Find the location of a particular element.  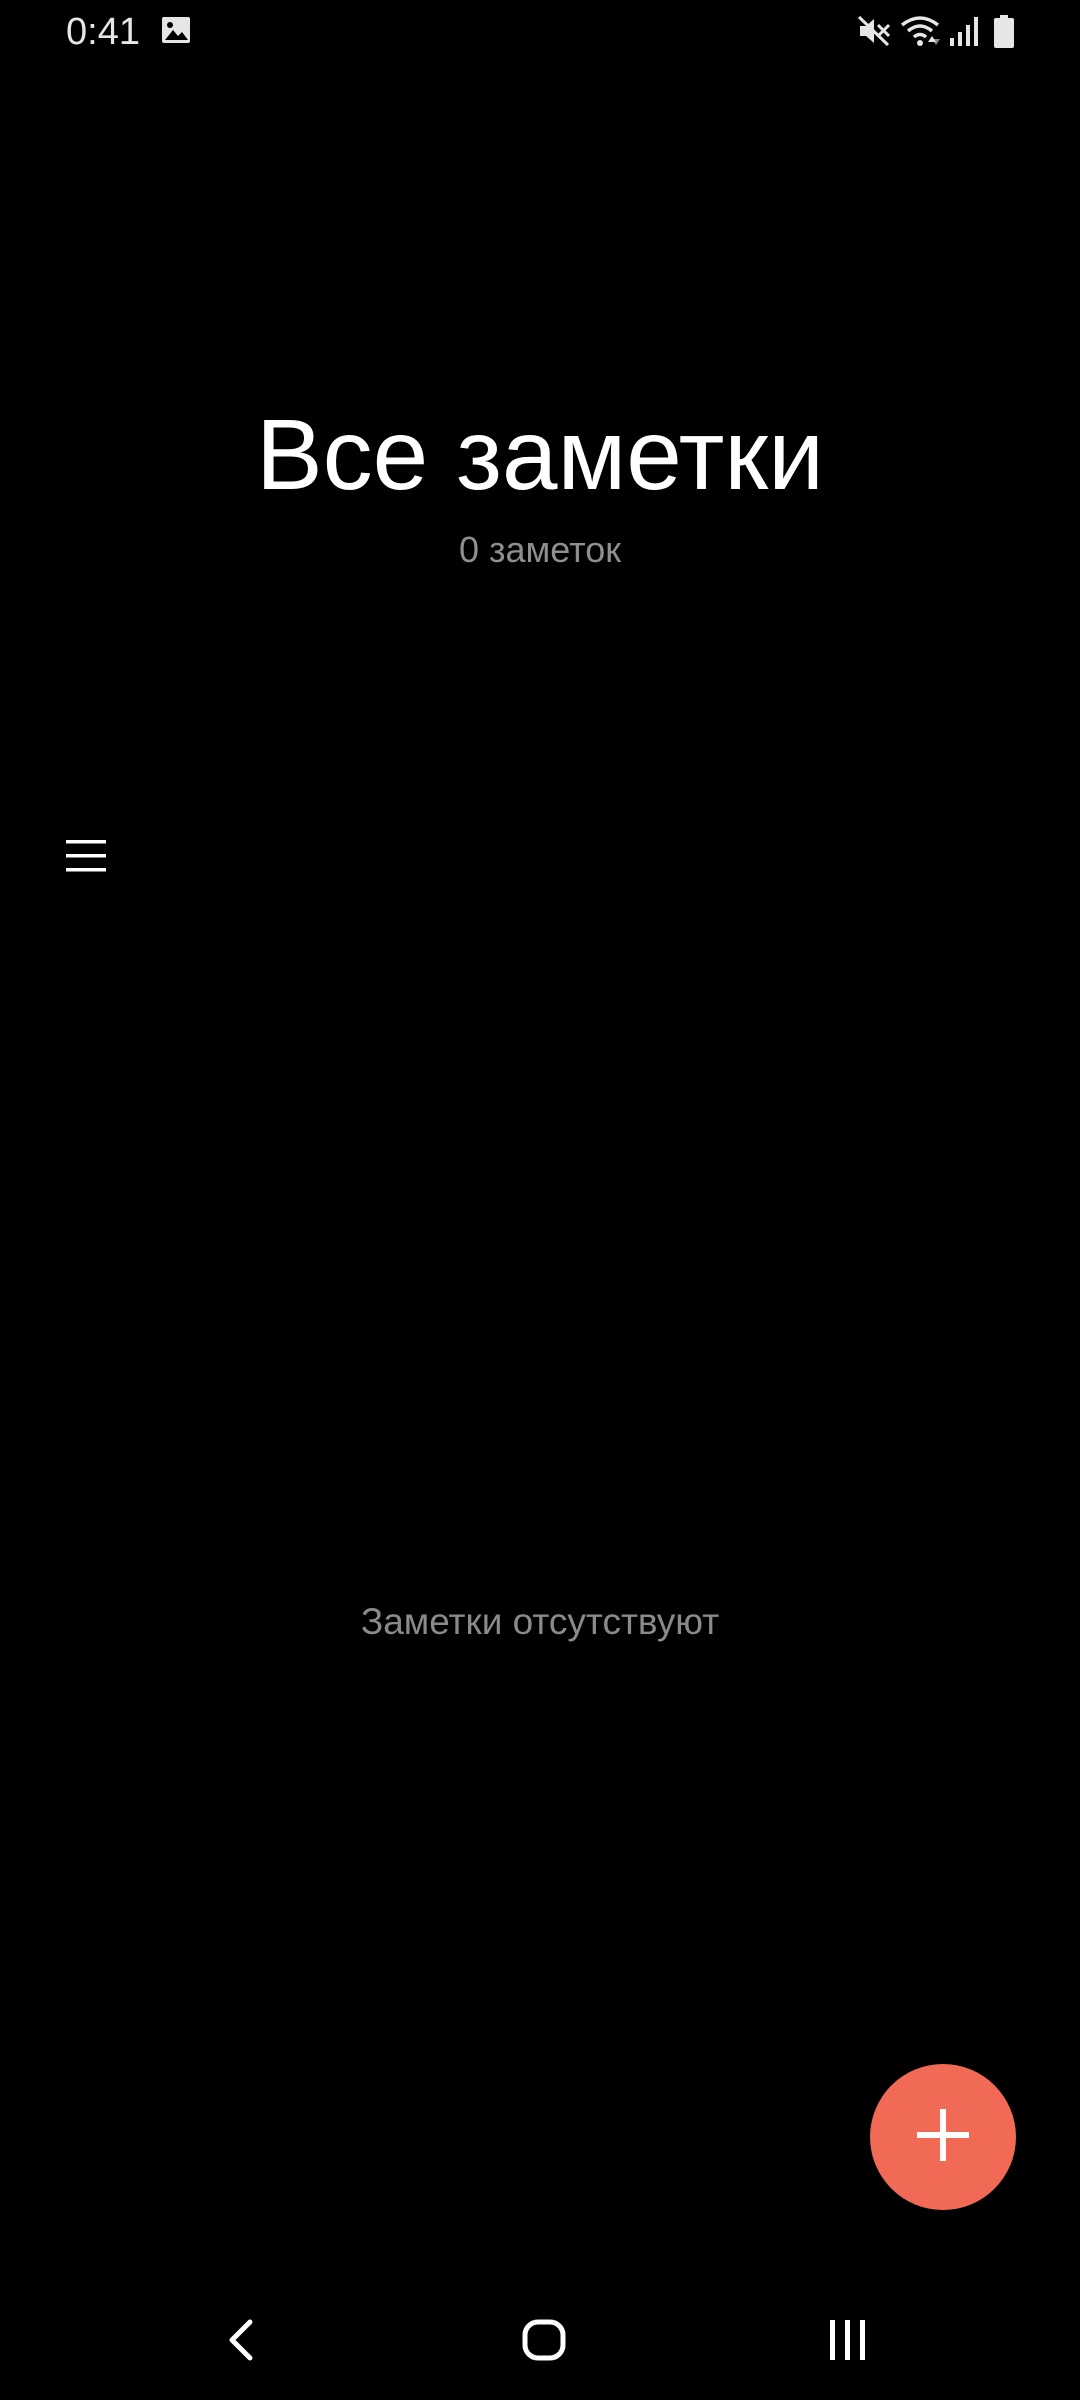

gallery-icon is located at coordinates (176, 32).